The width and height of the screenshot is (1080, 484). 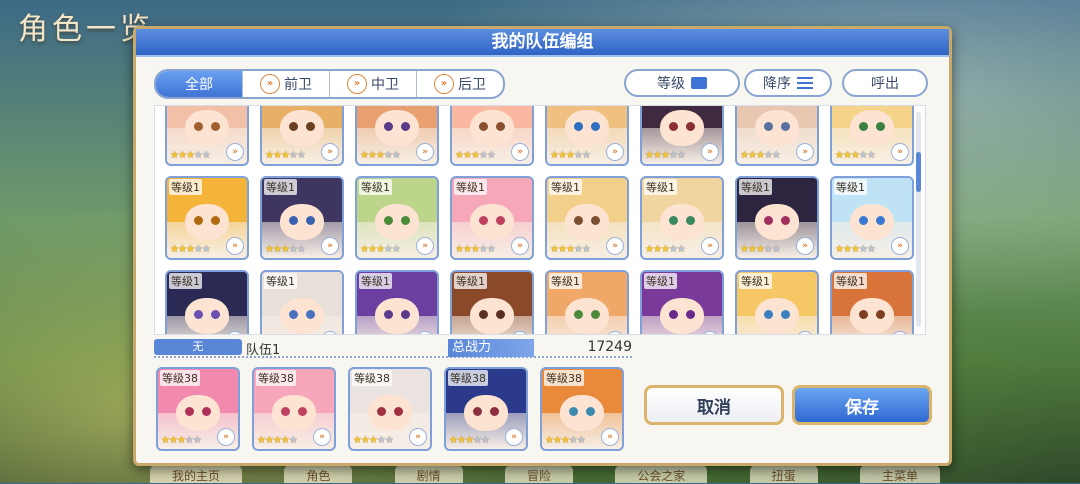 I want to click on tab-vanguard: » 前卫, so click(x=286, y=84).